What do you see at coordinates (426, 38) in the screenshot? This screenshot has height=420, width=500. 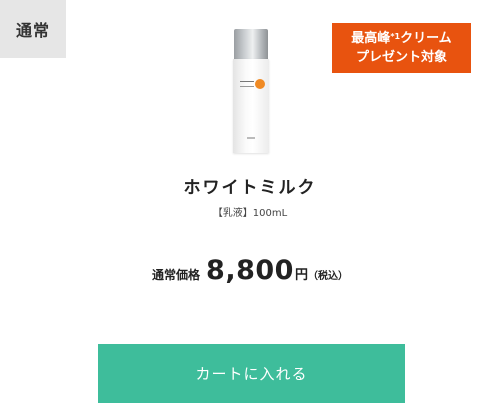 I see `promo-line-1-suffix: クリーム` at bounding box center [426, 38].